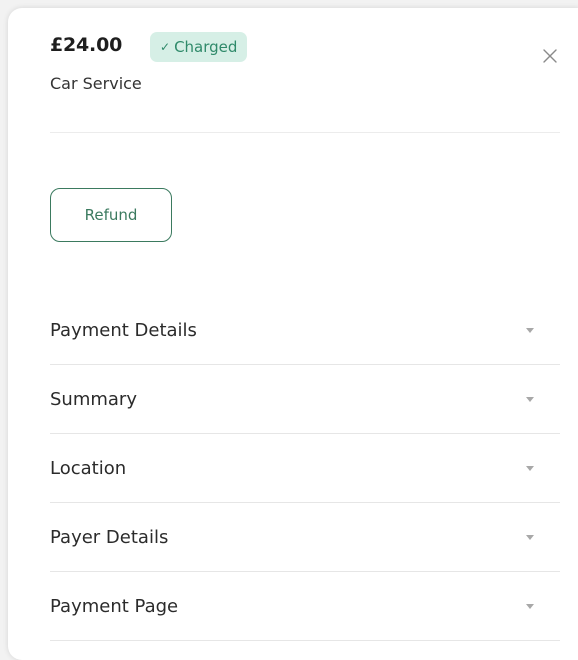 This screenshot has height=660, width=578. What do you see at coordinates (109, 537) in the screenshot?
I see `section-label: Payer Details` at bounding box center [109, 537].